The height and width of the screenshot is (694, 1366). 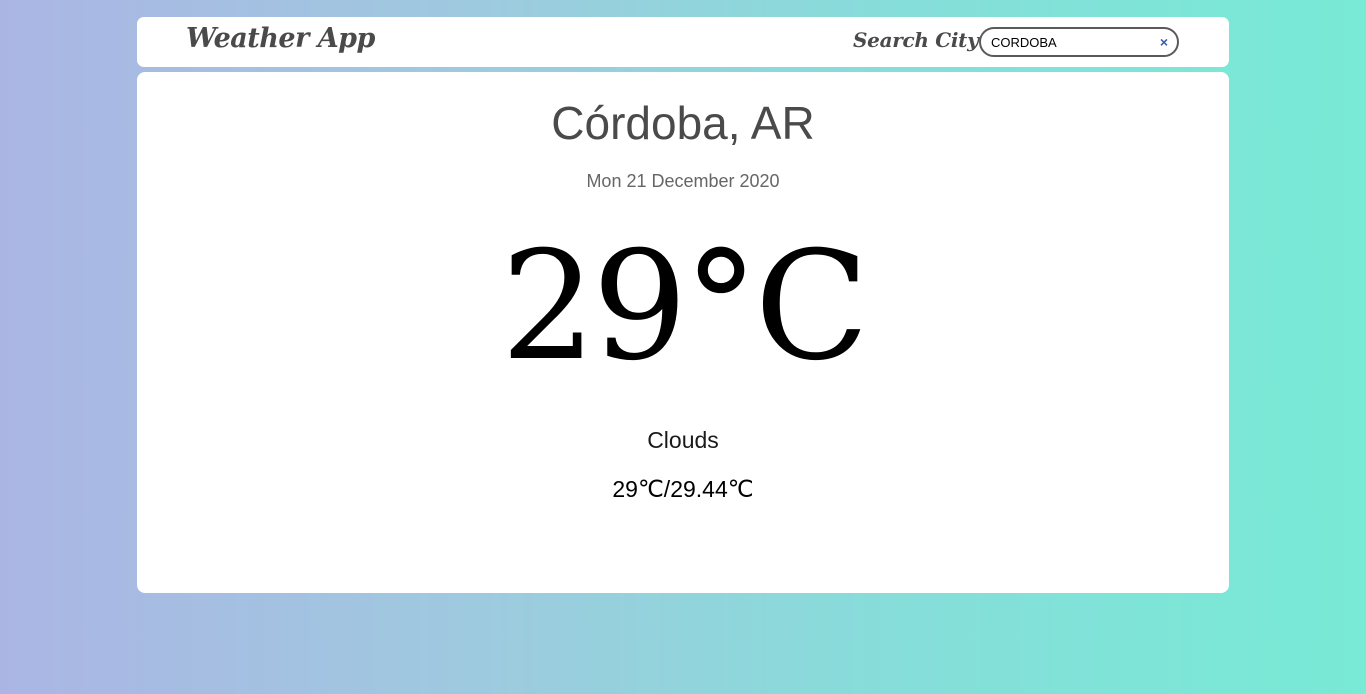 I want to click on search-box: ×, so click(x=1079, y=42).